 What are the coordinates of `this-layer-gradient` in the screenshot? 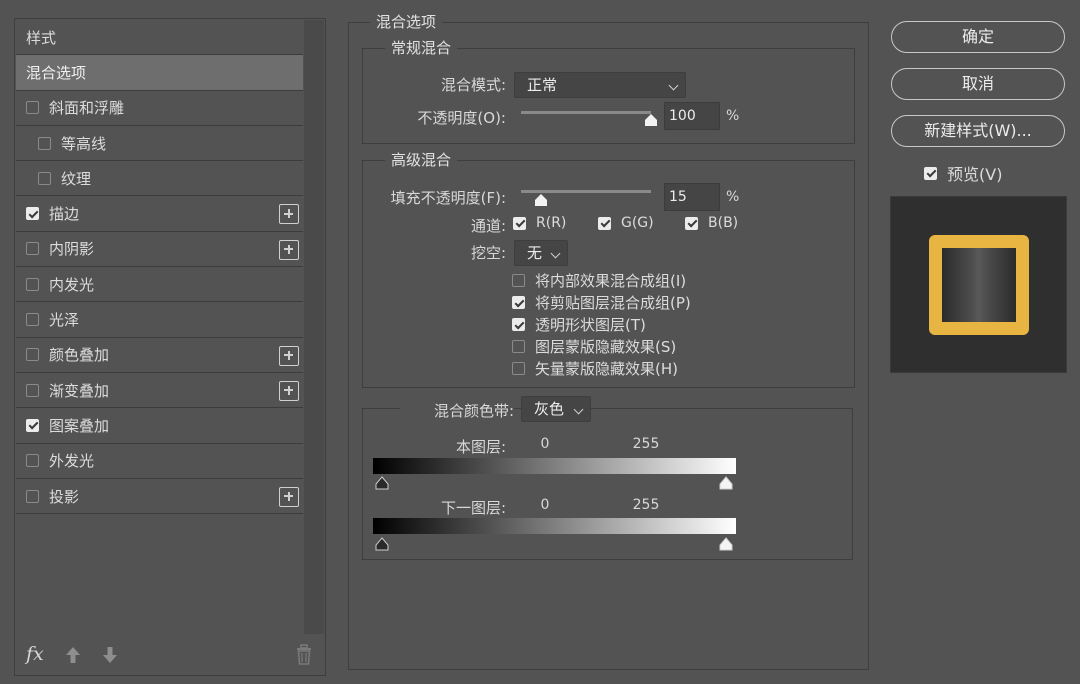 It's located at (554, 466).